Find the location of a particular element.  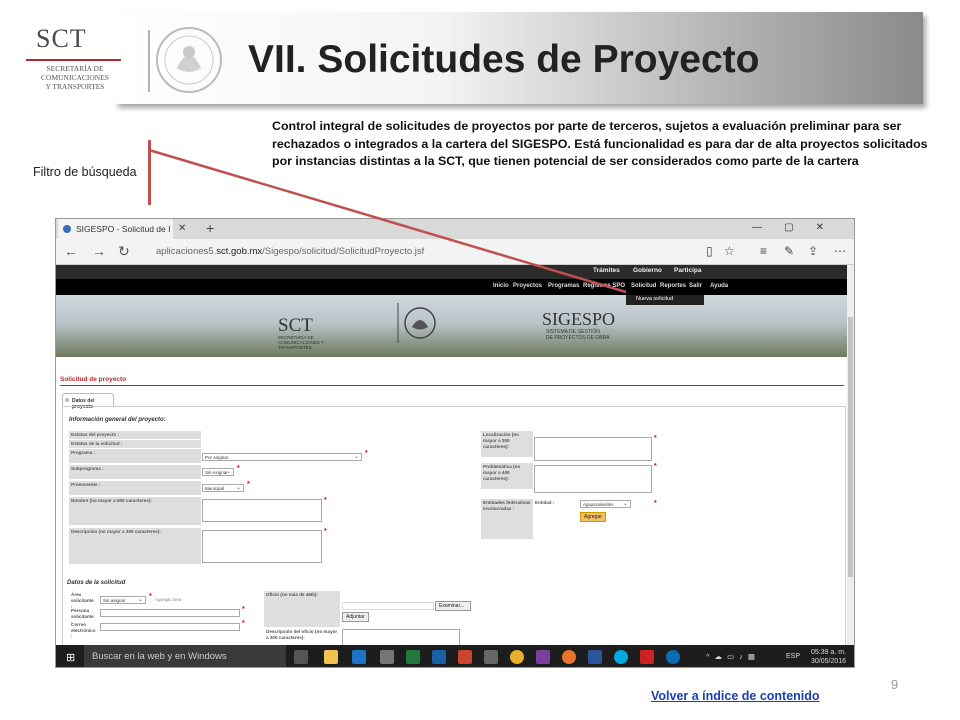

scroll-thumb is located at coordinates (850, 447).